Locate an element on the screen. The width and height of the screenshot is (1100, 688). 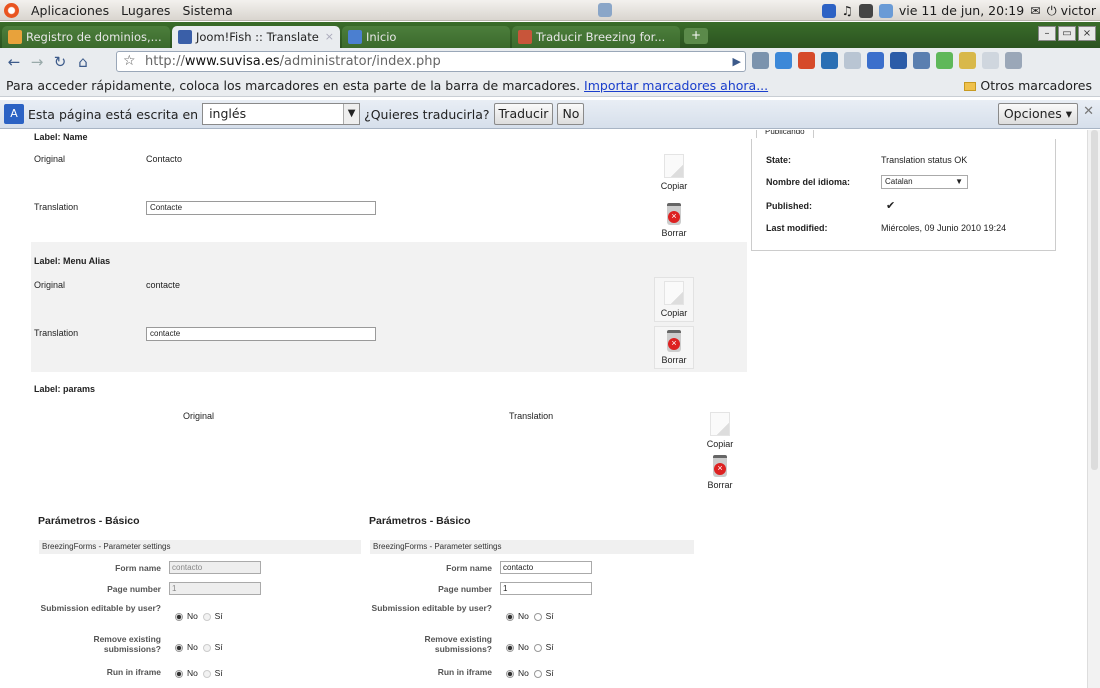
form-name-input: contacto is located at coordinates (546, 567).